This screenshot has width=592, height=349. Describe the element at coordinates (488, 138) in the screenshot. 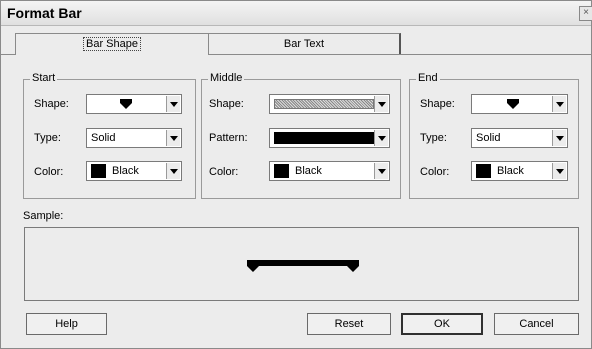

I see `end-type-value: Solid` at that location.